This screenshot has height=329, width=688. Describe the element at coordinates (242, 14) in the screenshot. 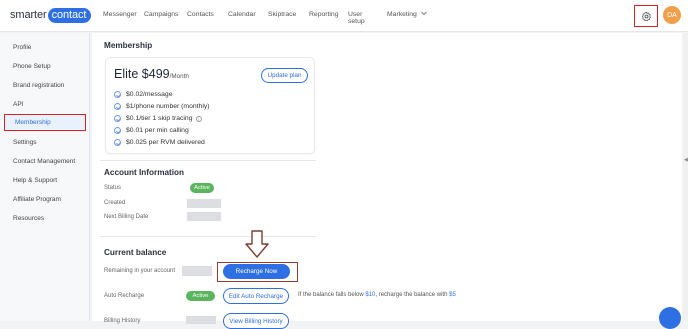

I see `nav-item-calendar: Calendar` at that location.